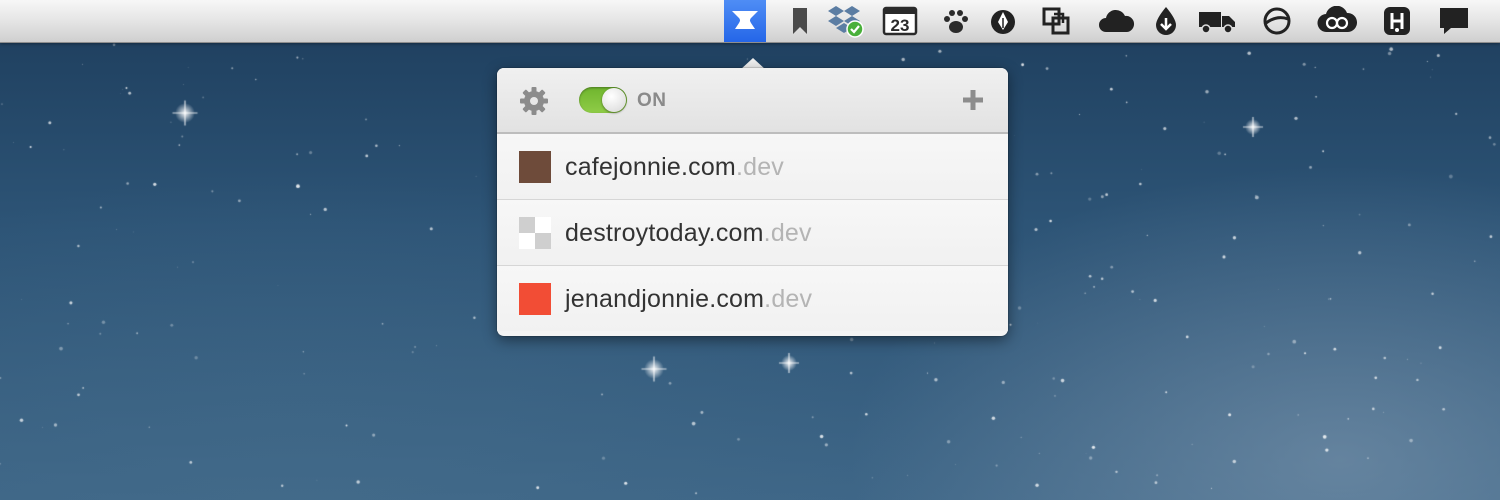 The width and height of the screenshot is (1500, 500). What do you see at coordinates (1166, 21) in the screenshot?
I see `drop-download-icon` at bounding box center [1166, 21].